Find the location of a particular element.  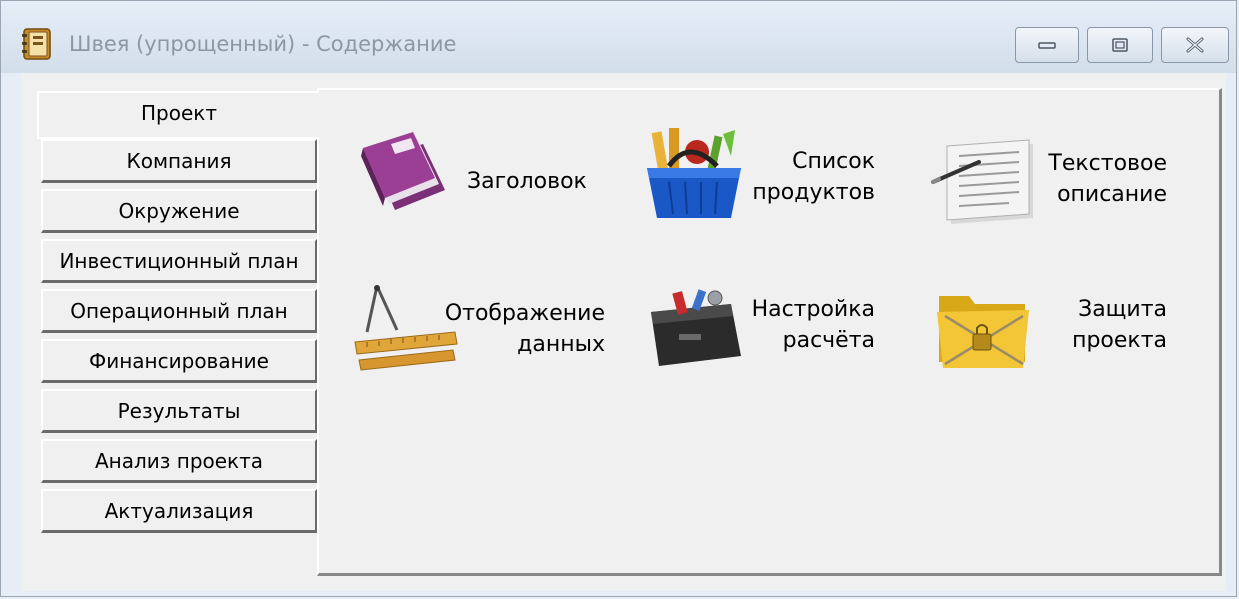

close-icon is located at coordinates (1195, 45).